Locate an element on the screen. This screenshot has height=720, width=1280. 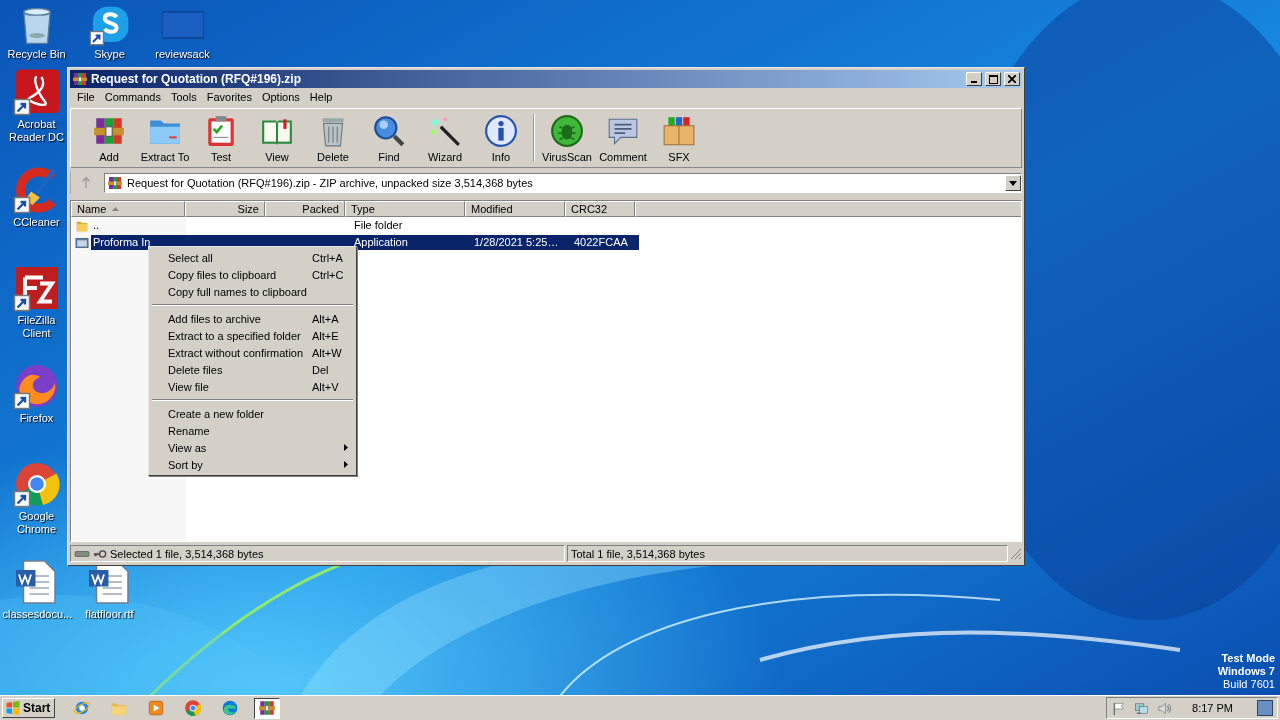
system-notice-text: Windows 7 is located at coordinates (1246, 671).